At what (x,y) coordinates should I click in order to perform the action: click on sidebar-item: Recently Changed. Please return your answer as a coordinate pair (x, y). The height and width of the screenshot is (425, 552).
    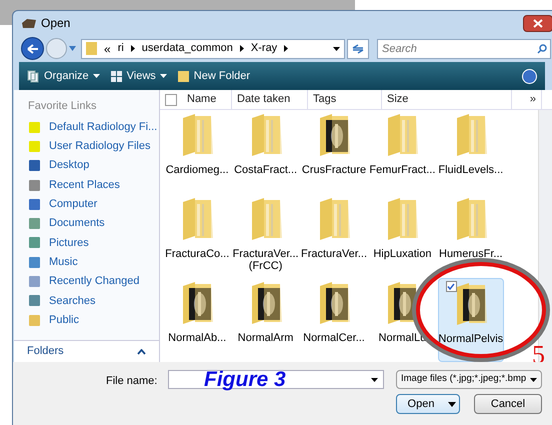
    Looking at the image, I should click on (93, 282).